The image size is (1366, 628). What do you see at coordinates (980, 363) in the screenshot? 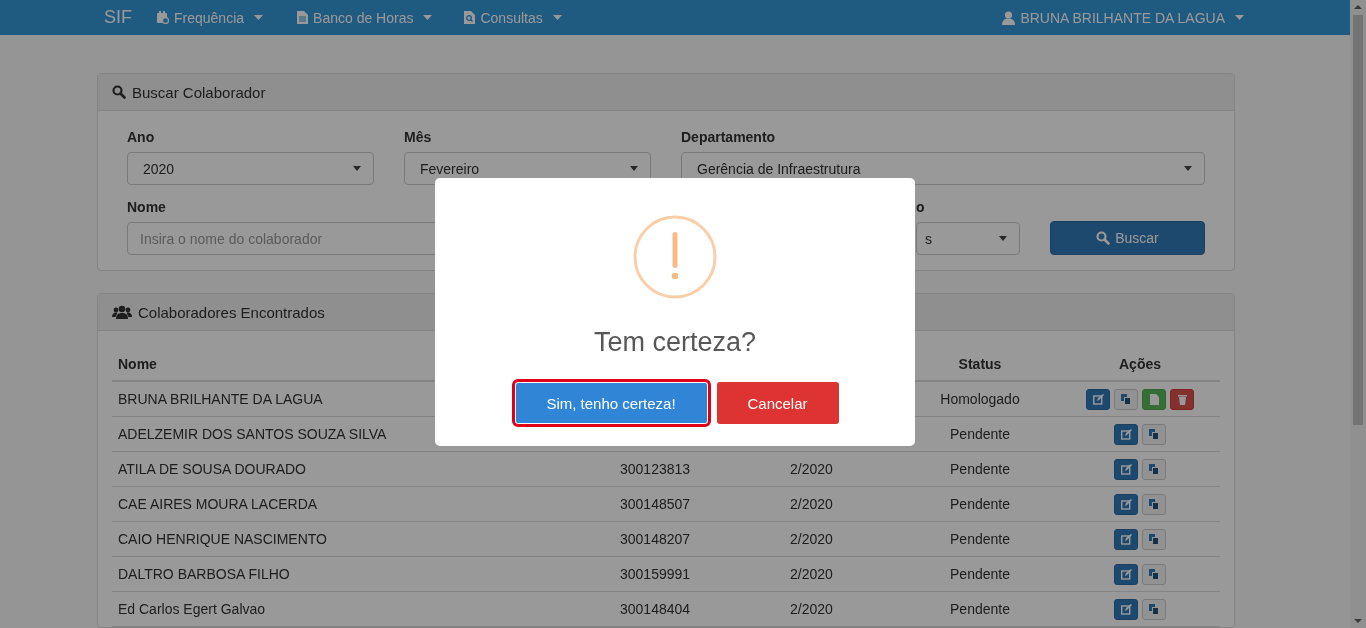
I see `column-header: Status` at bounding box center [980, 363].